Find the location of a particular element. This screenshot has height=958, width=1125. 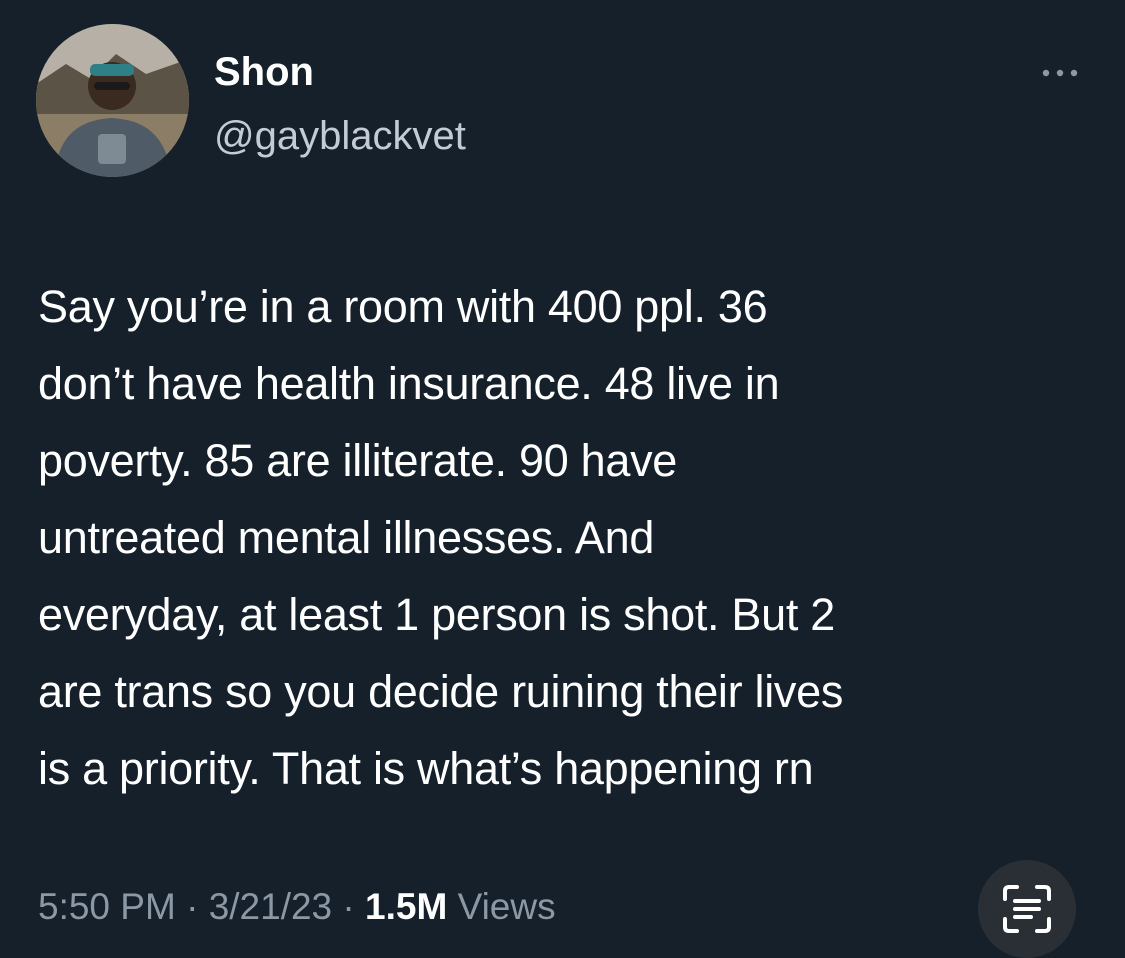

scan-text-icon is located at coordinates (1027, 909).